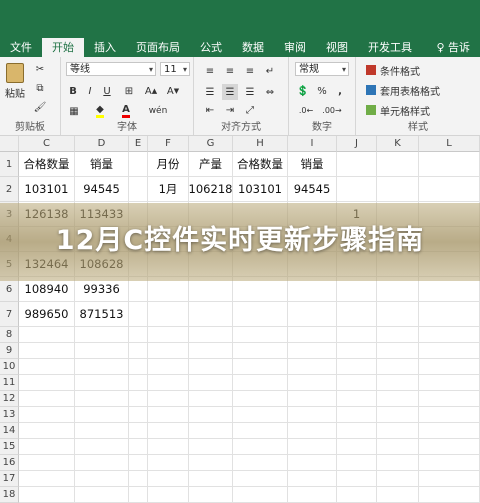 The image size is (480, 503). I want to click on cell-g2: 106218, so click(211, 189).